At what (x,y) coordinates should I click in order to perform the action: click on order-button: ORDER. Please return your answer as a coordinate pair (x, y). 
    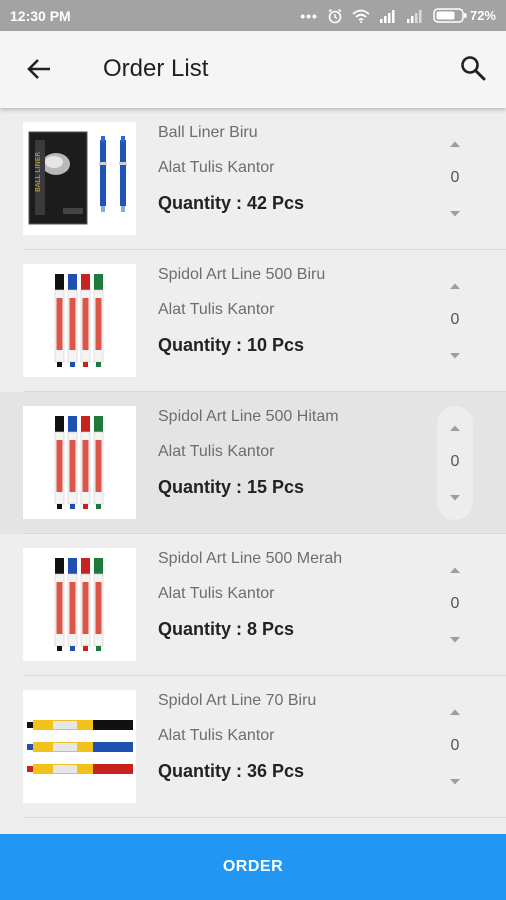
    Looking at the image, I should click on (253, 867).